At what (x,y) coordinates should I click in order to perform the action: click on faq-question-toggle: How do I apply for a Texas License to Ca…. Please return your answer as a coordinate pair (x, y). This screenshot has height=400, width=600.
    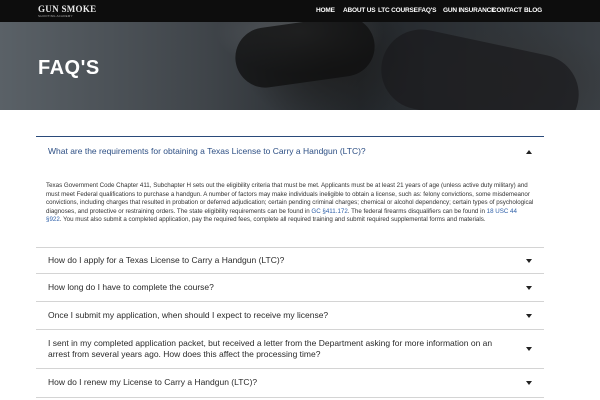
    Looking at the image, I should click on (290, 260).